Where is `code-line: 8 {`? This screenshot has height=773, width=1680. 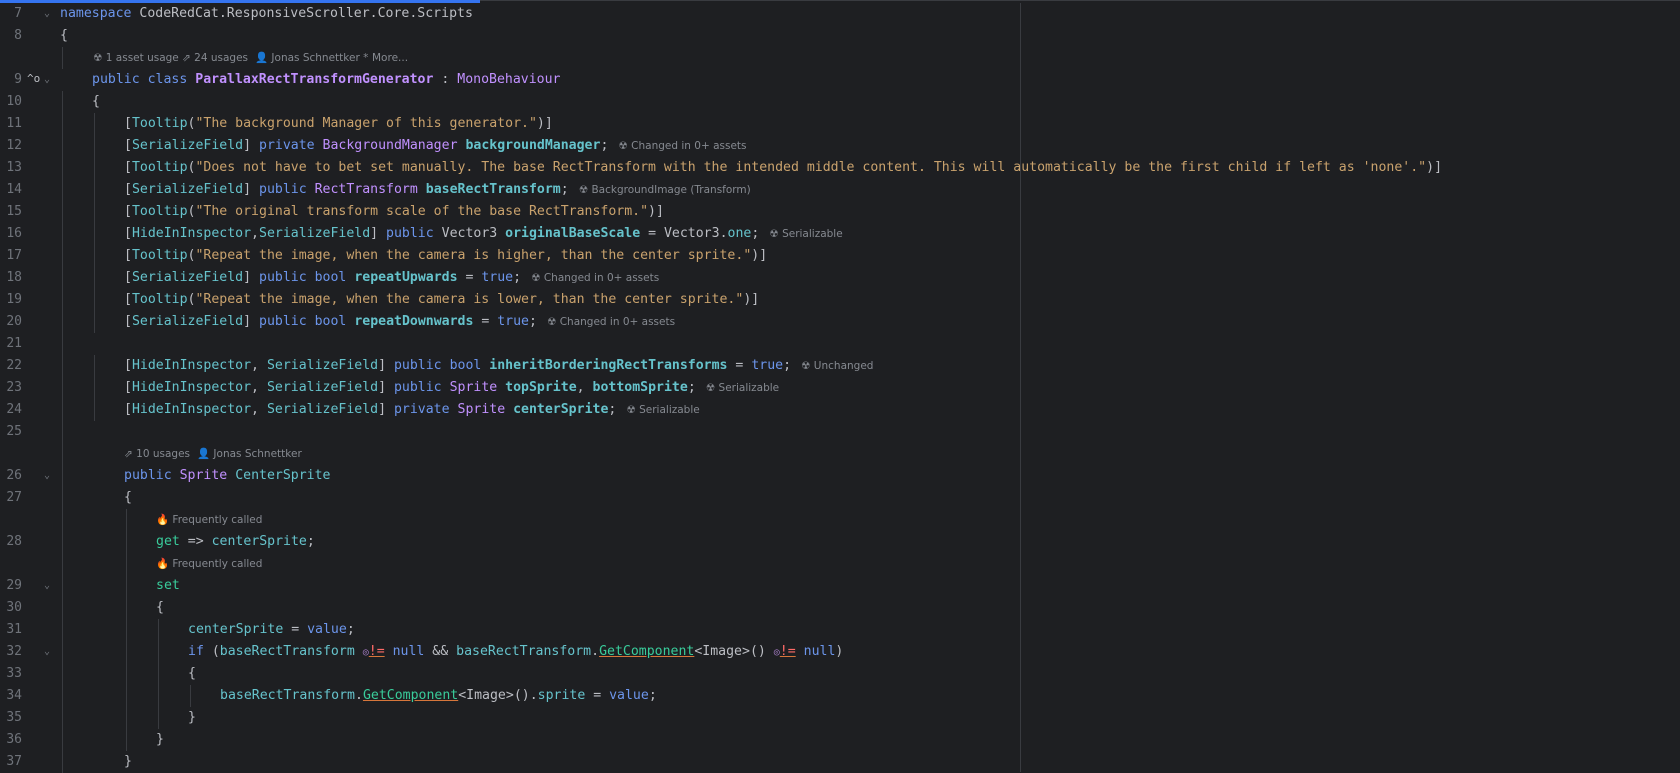 code-line: 8 { is located at coordinates (840, 36).